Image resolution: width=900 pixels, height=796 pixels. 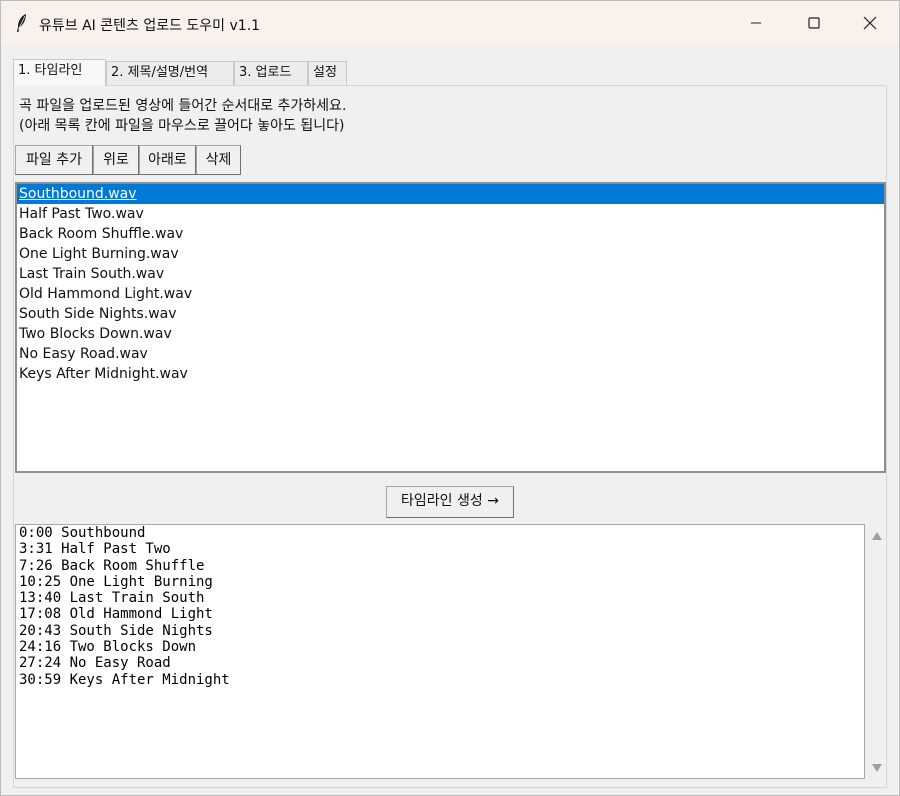 I want to click on minimize-button, so click(x=756, y=23).